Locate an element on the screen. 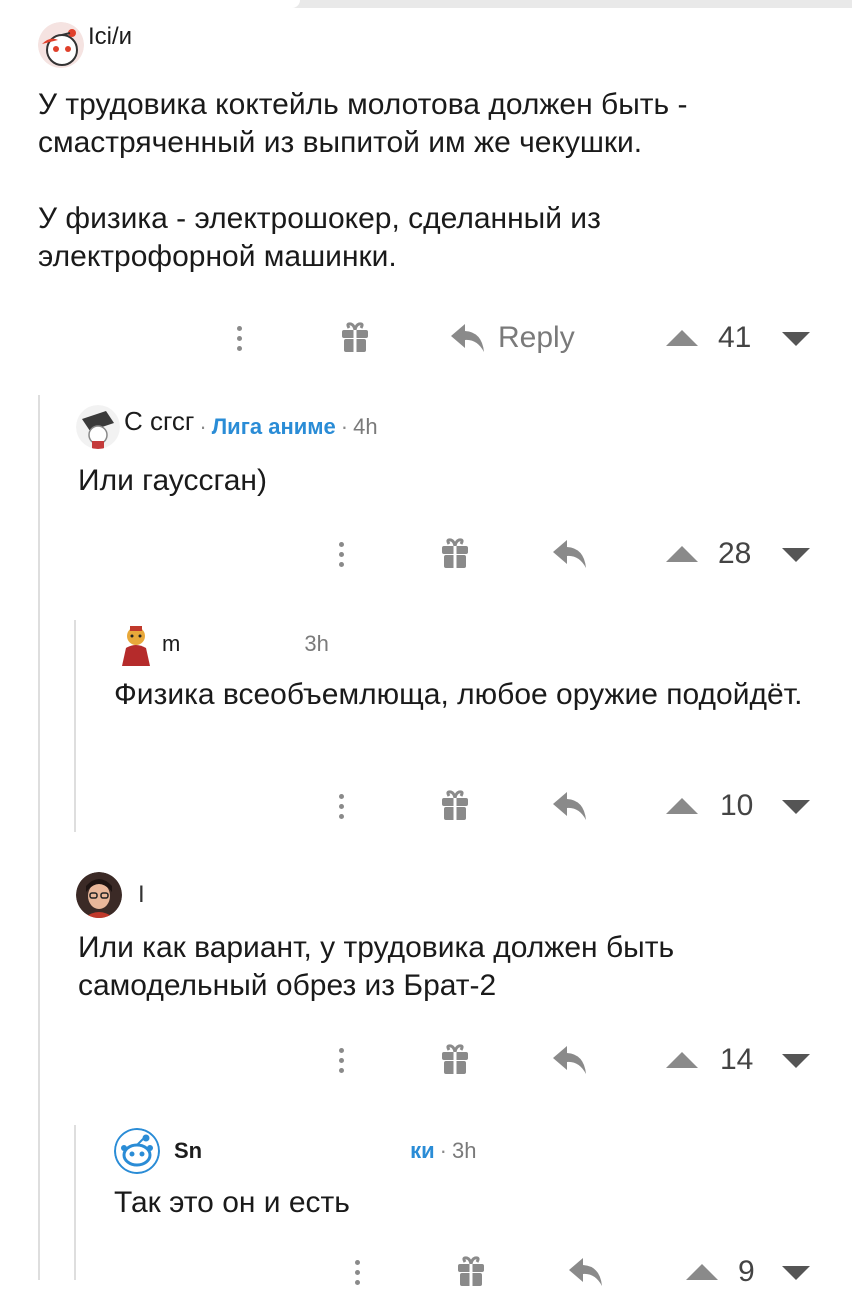  score: 28 is located at coordinates (734, 554).